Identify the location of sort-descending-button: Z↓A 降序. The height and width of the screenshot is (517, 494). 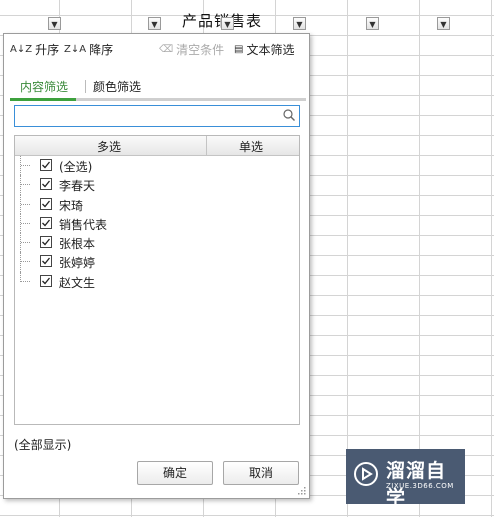
(88, 49).